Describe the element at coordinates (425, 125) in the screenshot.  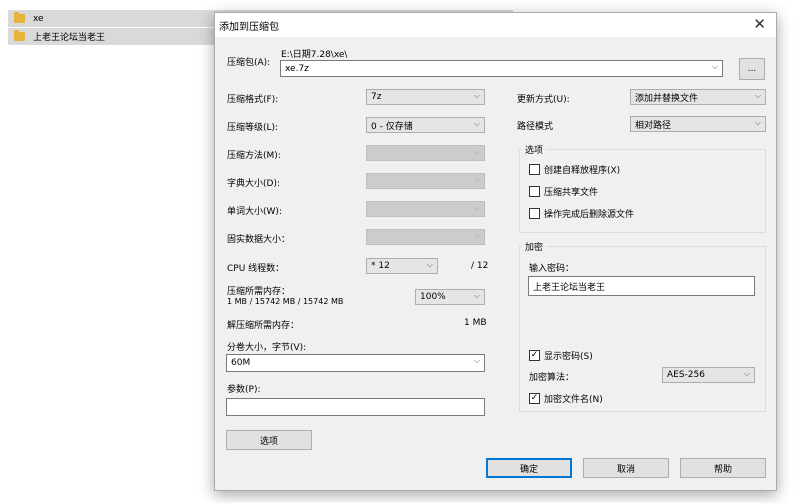
I see `level-select: 0 - 仅存储 ⌵` at that location.